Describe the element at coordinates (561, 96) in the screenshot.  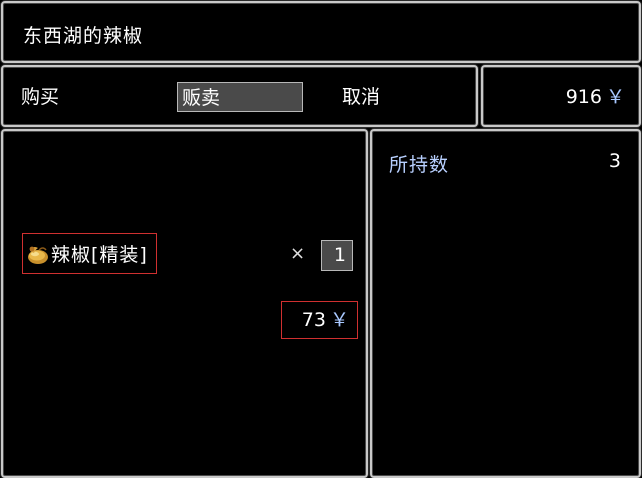
I see `money-panel: 916 ￥` at that location.